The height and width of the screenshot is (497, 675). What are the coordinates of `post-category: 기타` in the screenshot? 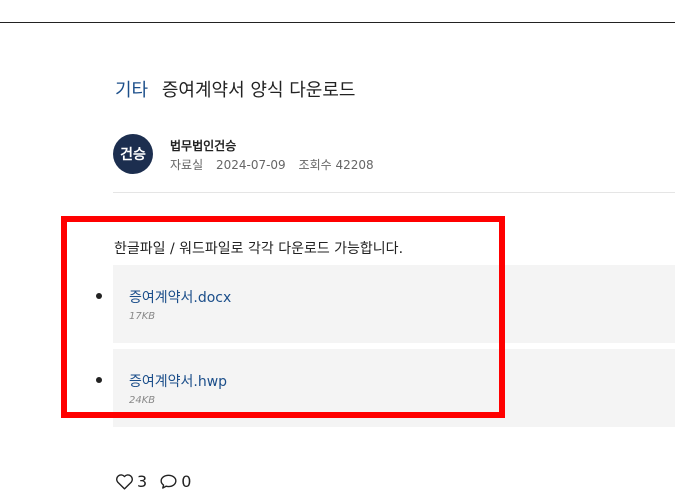 It's located at (131, 90).